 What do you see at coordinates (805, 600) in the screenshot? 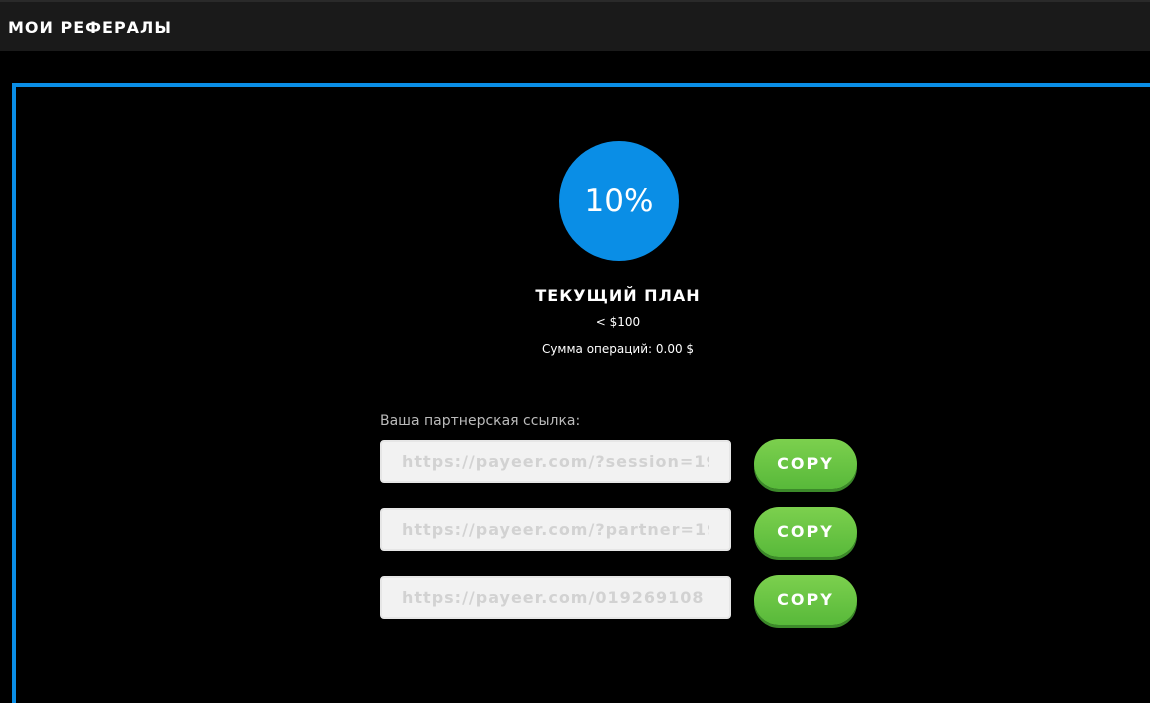
I see `copy-id-link-button: COPY` at bounding box center [805, 600].